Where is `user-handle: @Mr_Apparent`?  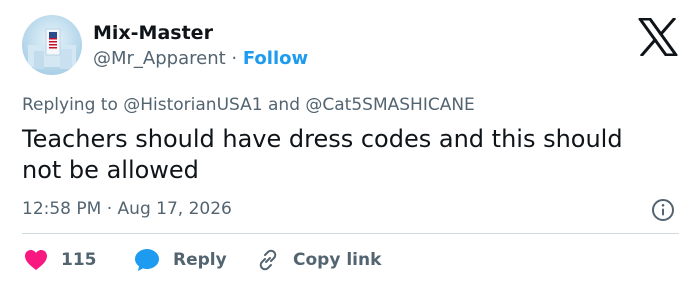
user-handle: @Mr_Apparent is located at coordinates (159, 58).